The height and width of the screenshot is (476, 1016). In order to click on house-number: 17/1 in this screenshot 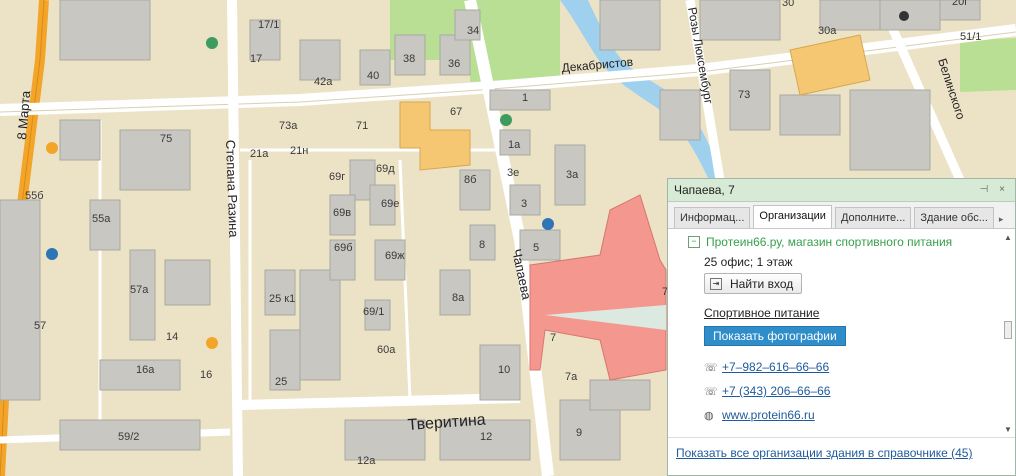, I will do `click(268, 25)`.